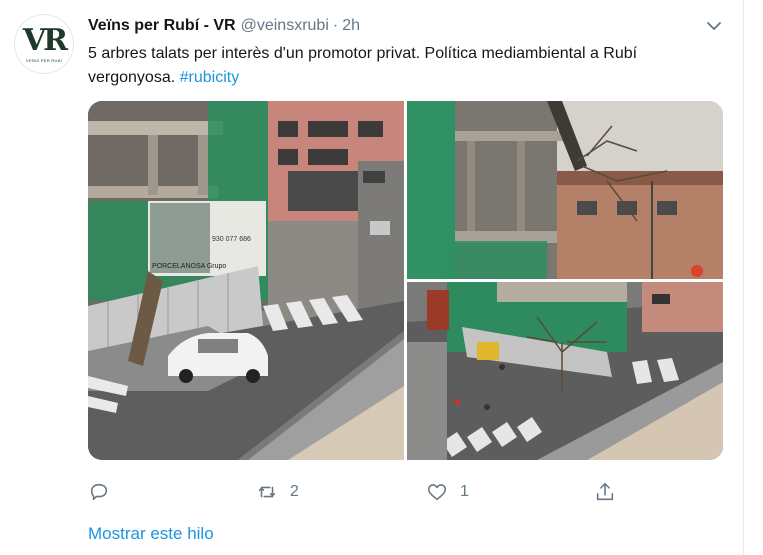 This screenshot has width=763, height=555. What do you see at coordinates (210, 77) in the screenshot?
I see `hashtag-link: #rubicity` at bounding box center [210, 77].